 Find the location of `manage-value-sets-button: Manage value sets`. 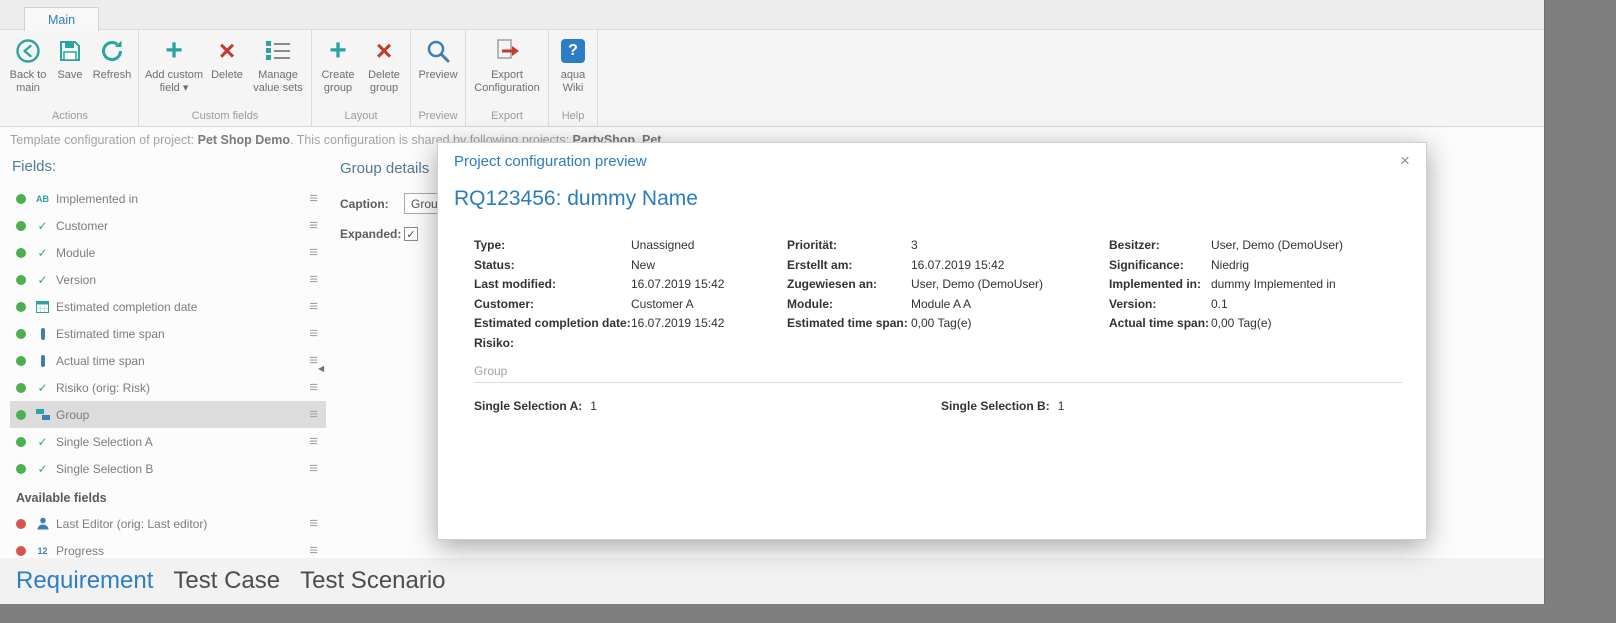

manage-value-sets-button: Manage value sets is located at coordinates (278, 69).